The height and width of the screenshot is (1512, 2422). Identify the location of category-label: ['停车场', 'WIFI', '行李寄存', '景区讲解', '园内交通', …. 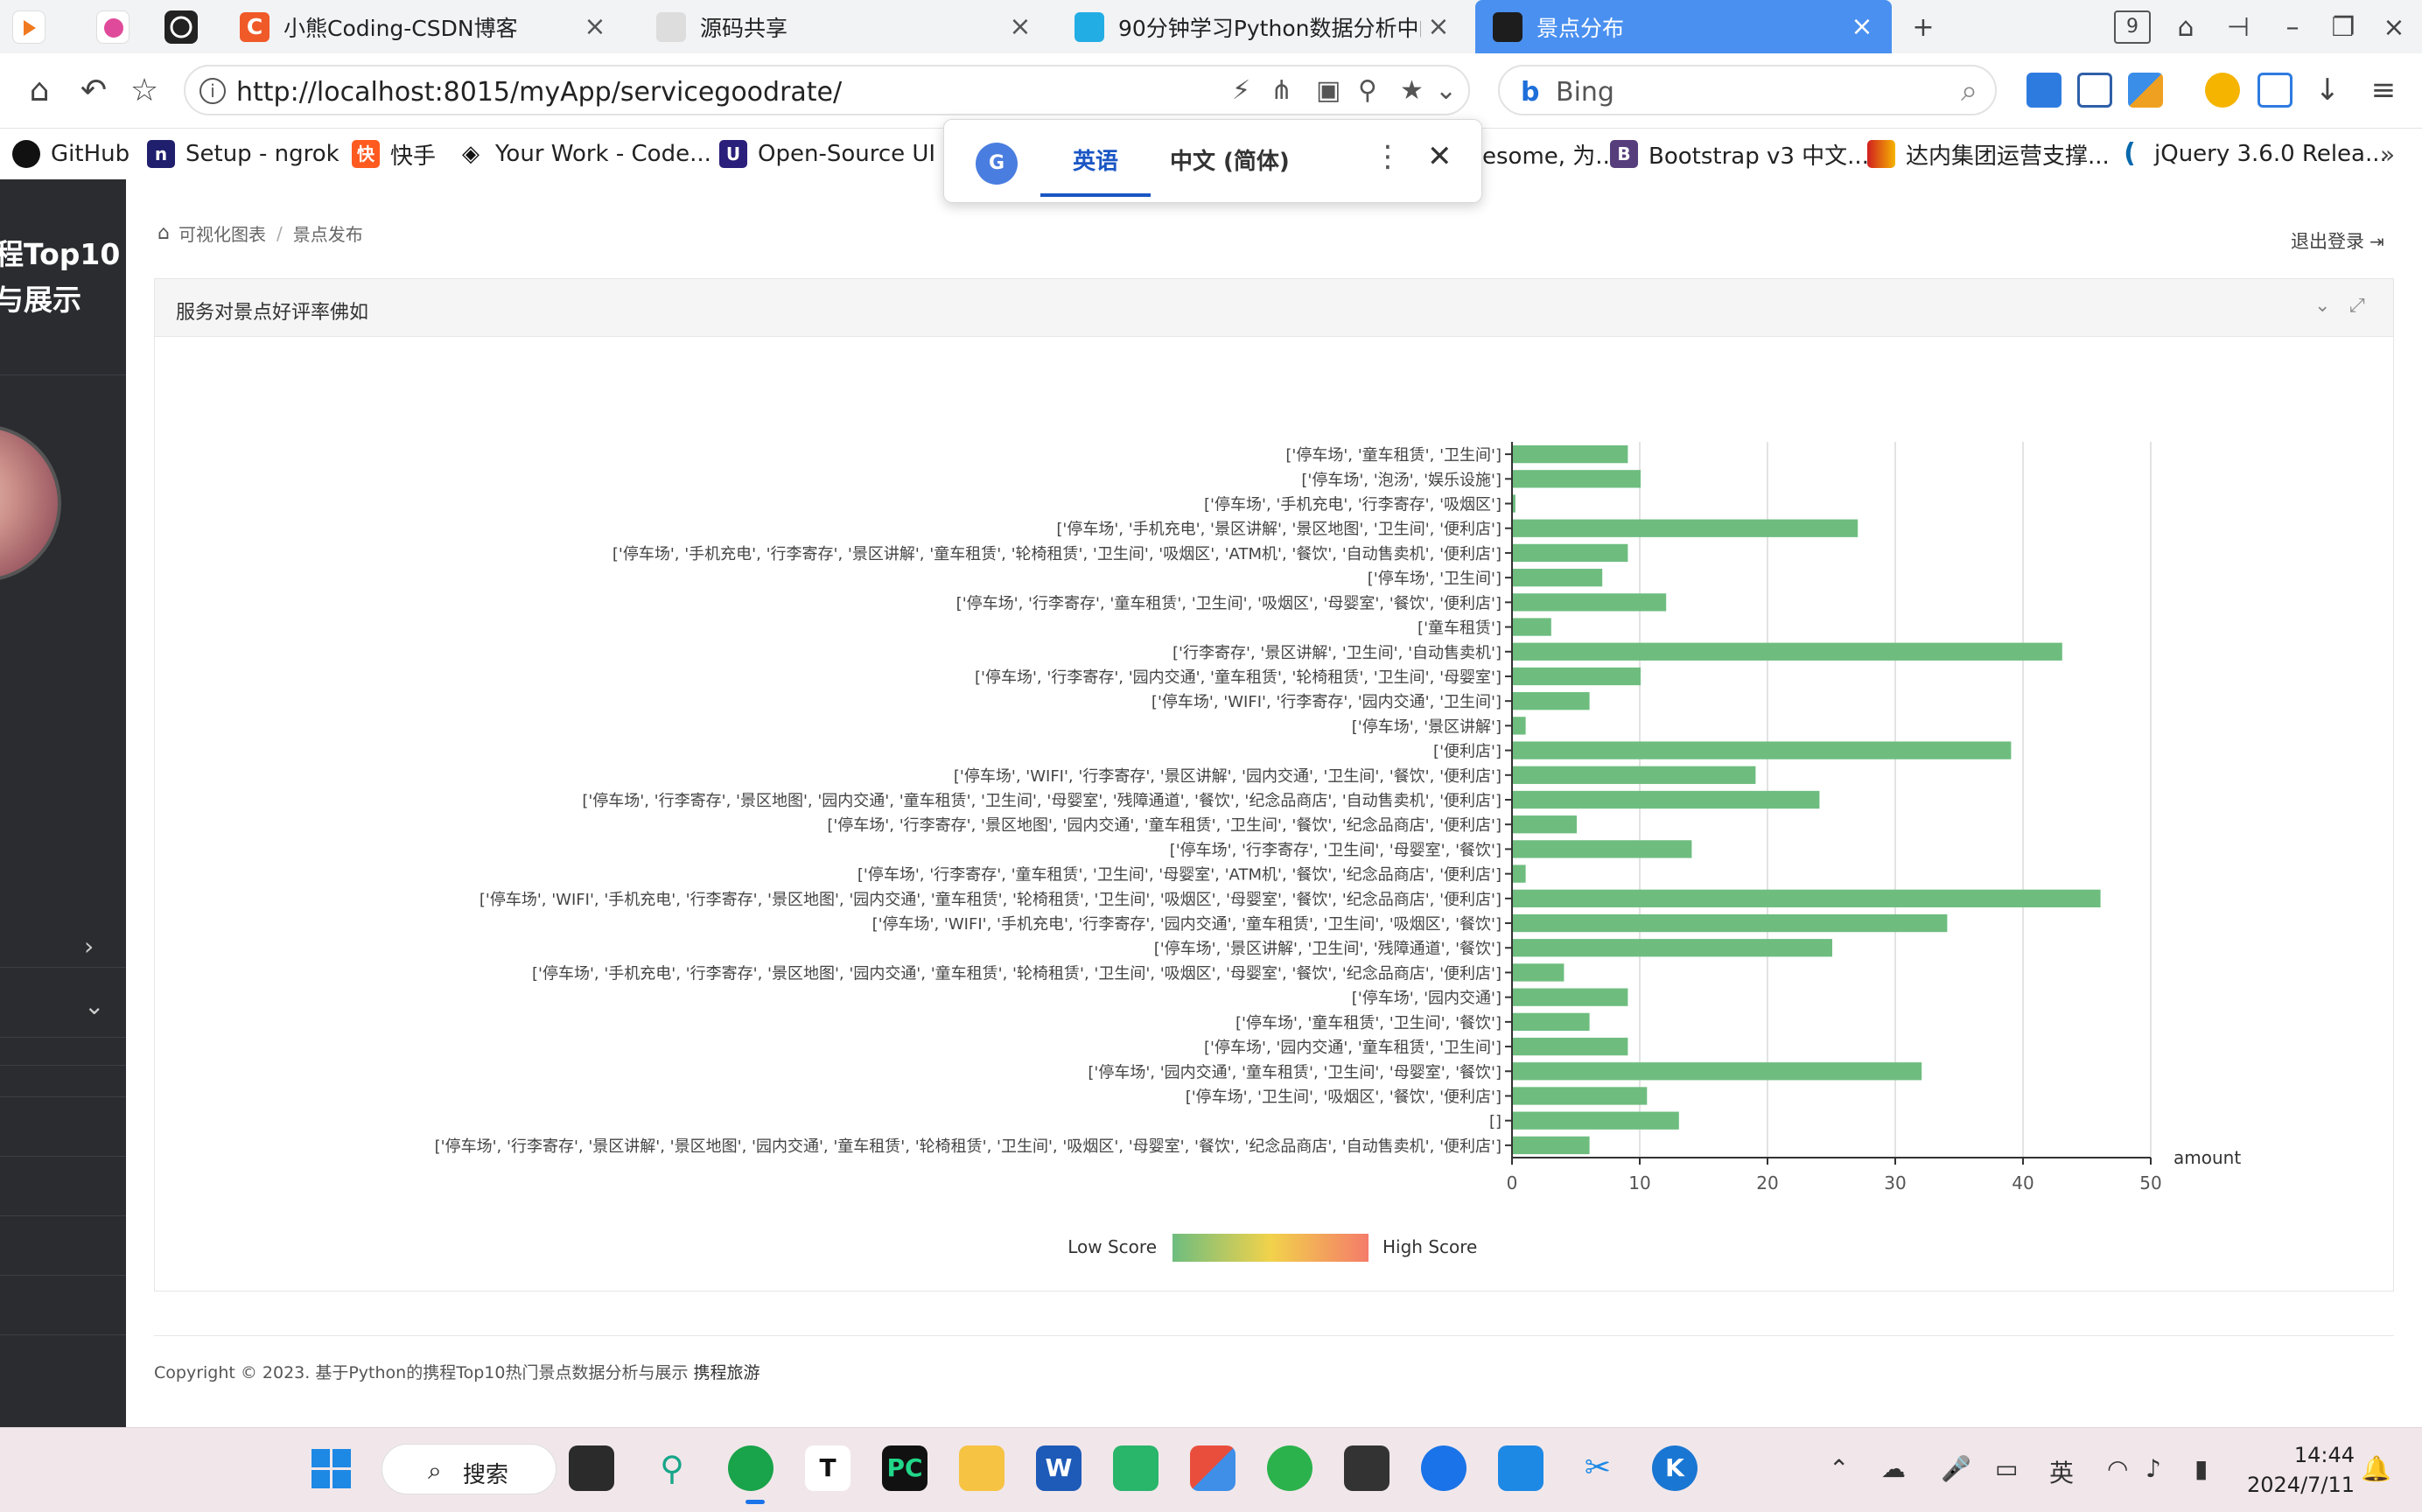
(1228, 776).